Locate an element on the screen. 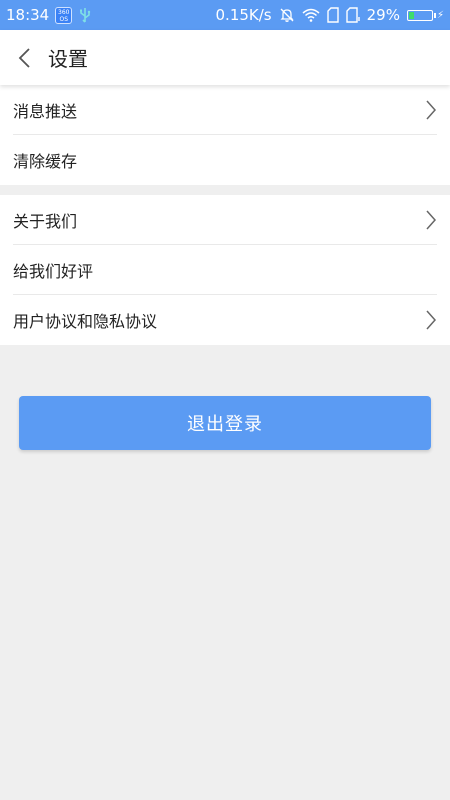  setting-row-clear-cache: 清除缓存 is located at coordinates (225, 160).